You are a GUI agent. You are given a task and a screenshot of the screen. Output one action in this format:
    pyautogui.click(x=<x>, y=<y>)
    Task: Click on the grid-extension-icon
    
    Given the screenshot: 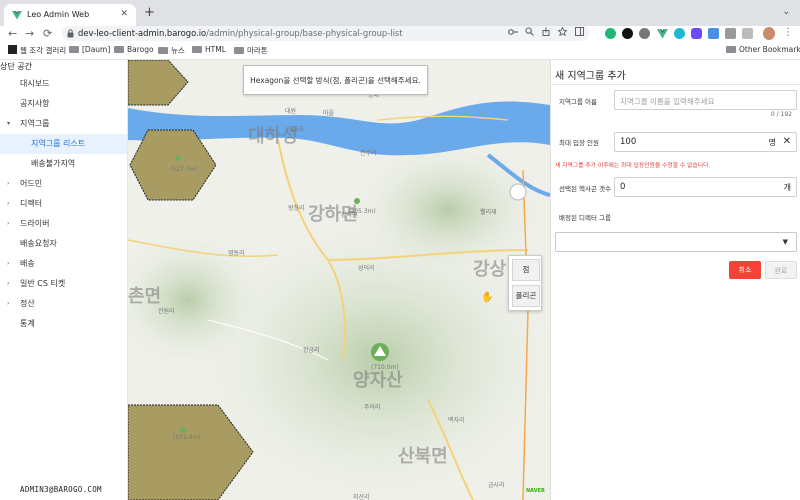 What is the action you would take?
    pyautogui.click(x=696, y=33)
    